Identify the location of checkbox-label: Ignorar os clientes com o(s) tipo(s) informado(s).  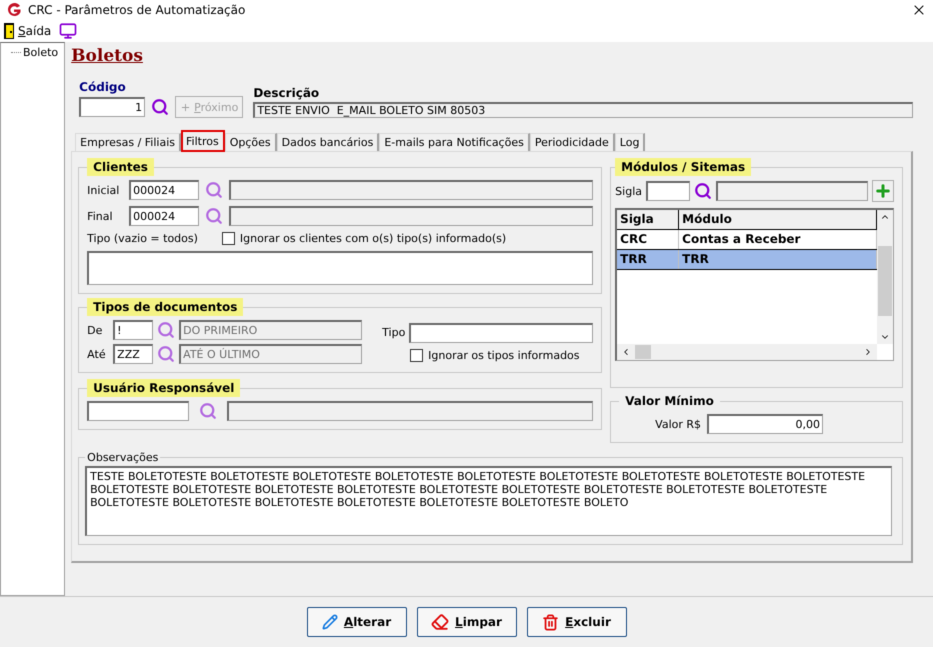
(373, 238).